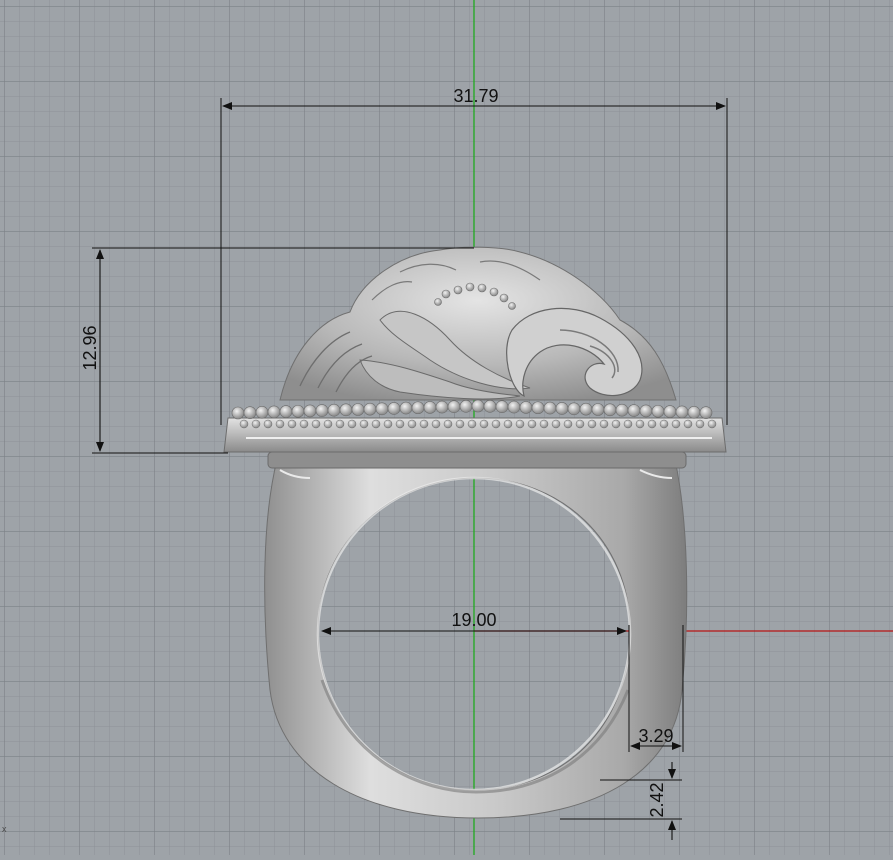  What do you see at coordinates (90, 347) in the screenshot?
I see `dimension-label: 12.96` at bounding box center [90, 347].